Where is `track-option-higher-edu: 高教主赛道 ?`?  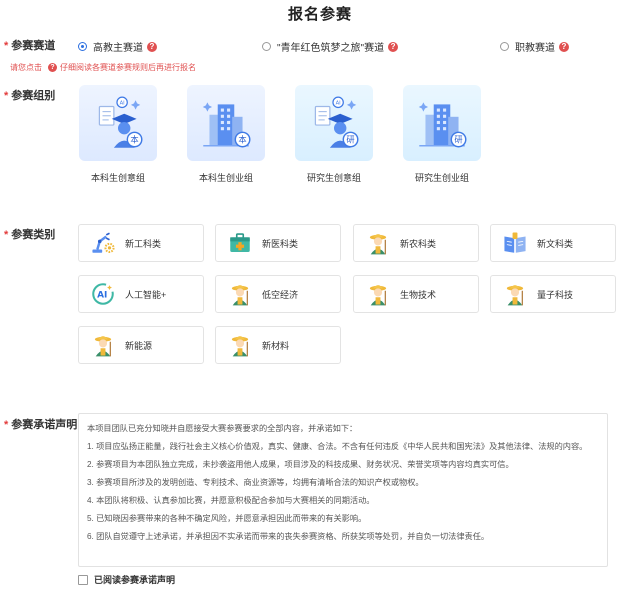 track-option-higher-edu: 高教主赛道 ? is located at coordinates (117, 46).